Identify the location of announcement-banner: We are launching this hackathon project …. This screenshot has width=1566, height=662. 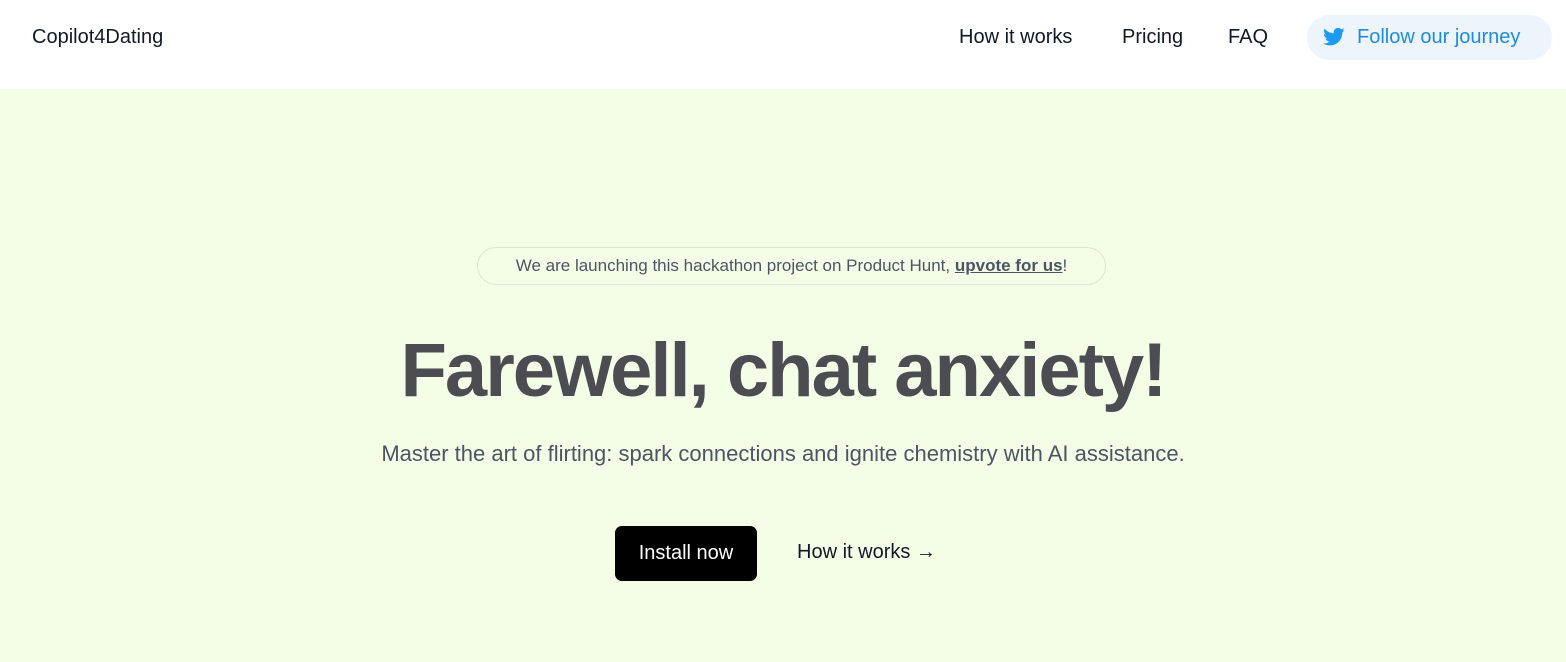
(791, 266).